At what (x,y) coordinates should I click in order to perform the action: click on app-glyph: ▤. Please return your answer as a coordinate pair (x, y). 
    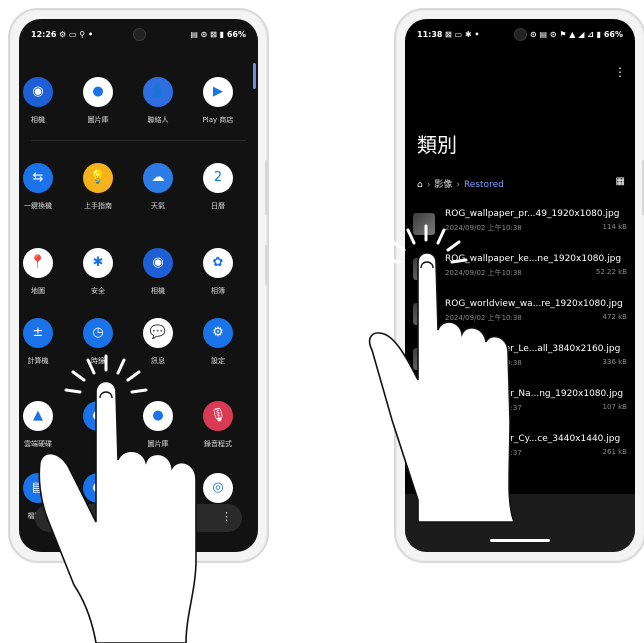
    Looking at the image, I should click on (38, 487).